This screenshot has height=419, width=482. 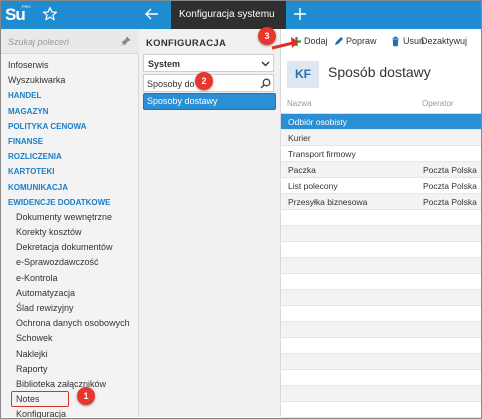 I want to click on search-input: Szukaj poleceń, so click(x=38, y=42).